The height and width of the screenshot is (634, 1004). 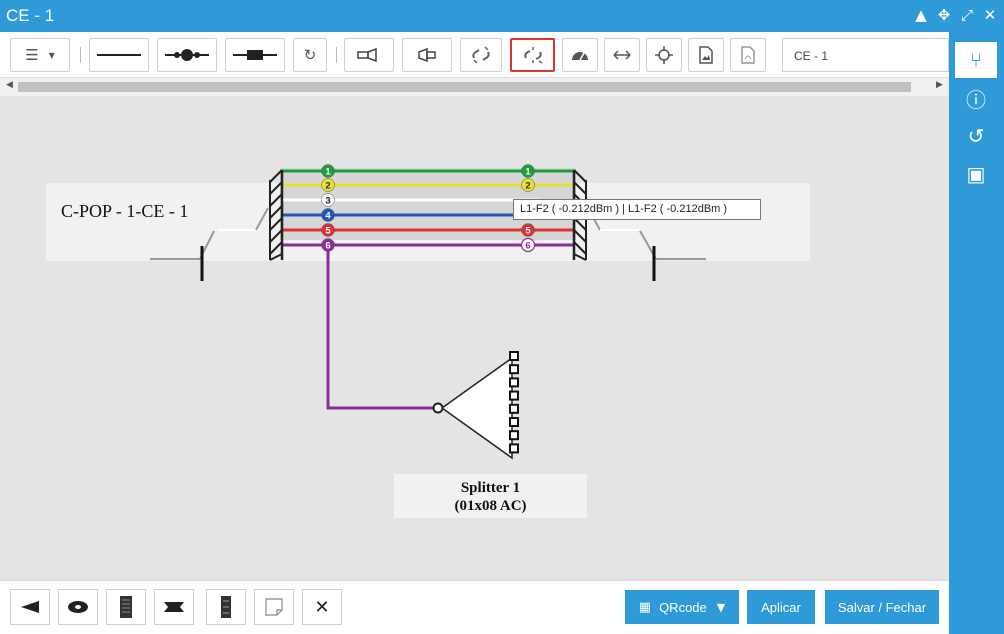 I want to click on bottom-toolbar: ✕ ▦ QRcode ▼ Aplicar Salvar / Fechar, so click(x=474, y=607).